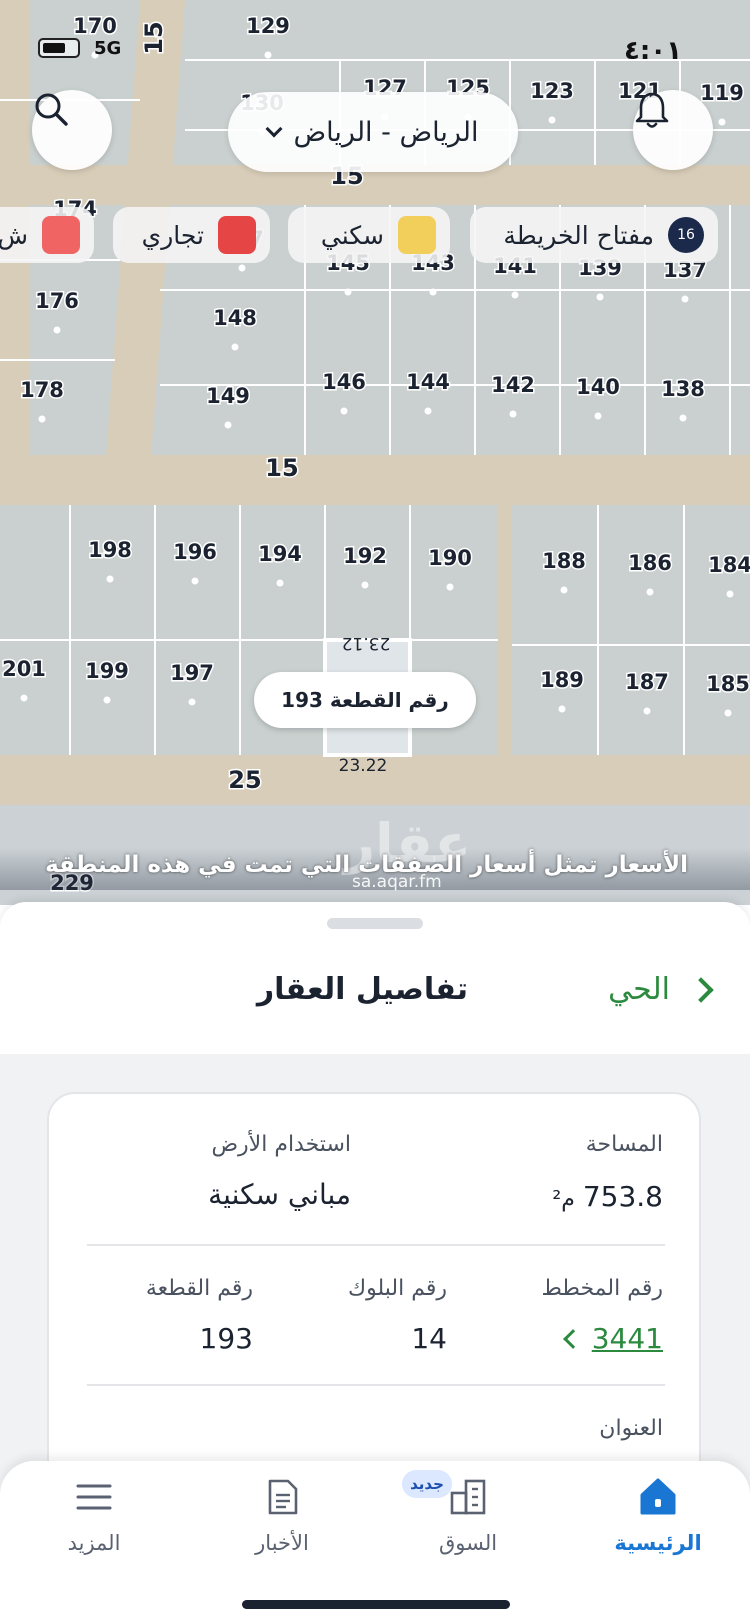  What do you see at coordinates (95, 26) in the screenshot?
I see `lot-number-label: 170` at bounding box center [95, 26].